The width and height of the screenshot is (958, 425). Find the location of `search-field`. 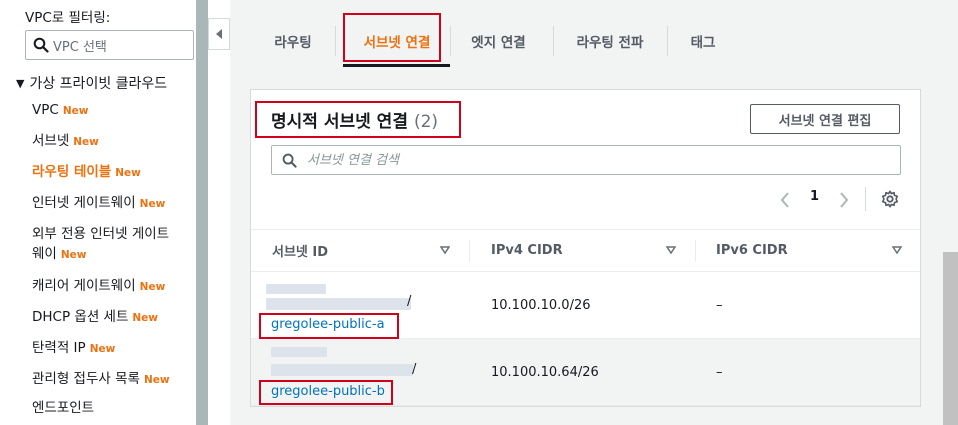

search-field is located at coordinates (586, 160).